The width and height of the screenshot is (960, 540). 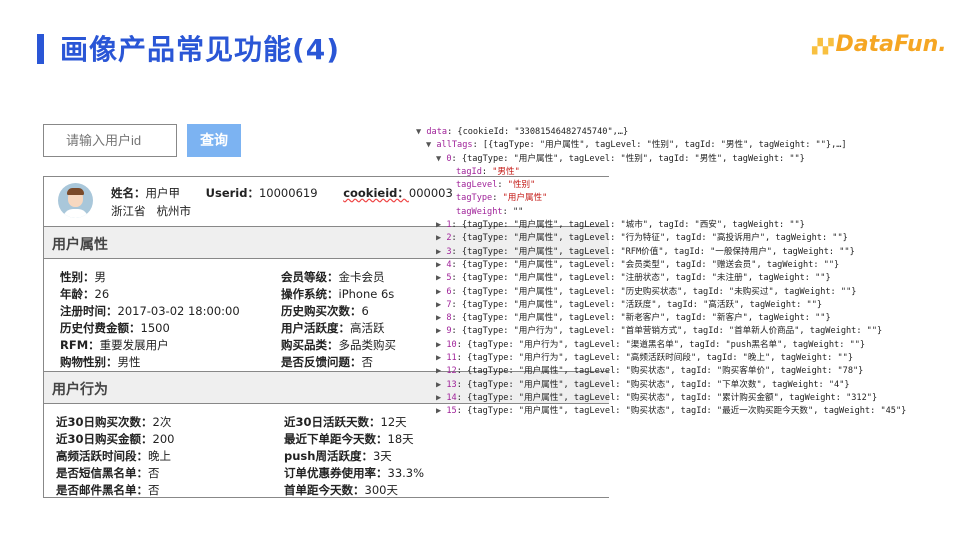 I want to click on field-label: 首单距今天数：, so click(x=324, y=490).